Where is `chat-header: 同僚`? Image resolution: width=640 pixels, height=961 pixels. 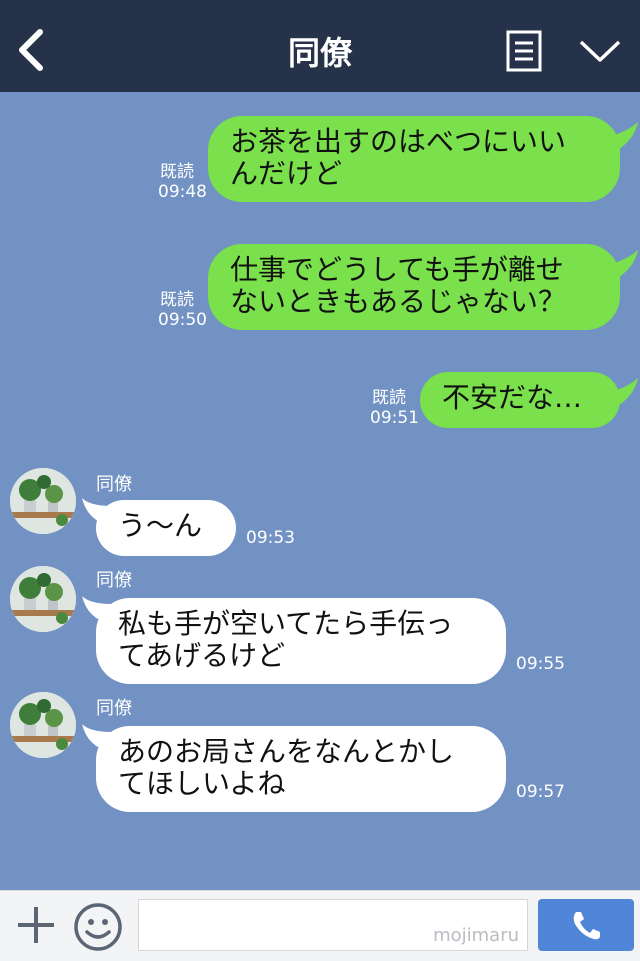 chat-header: 同僚 is located at coordinates (320, 46).